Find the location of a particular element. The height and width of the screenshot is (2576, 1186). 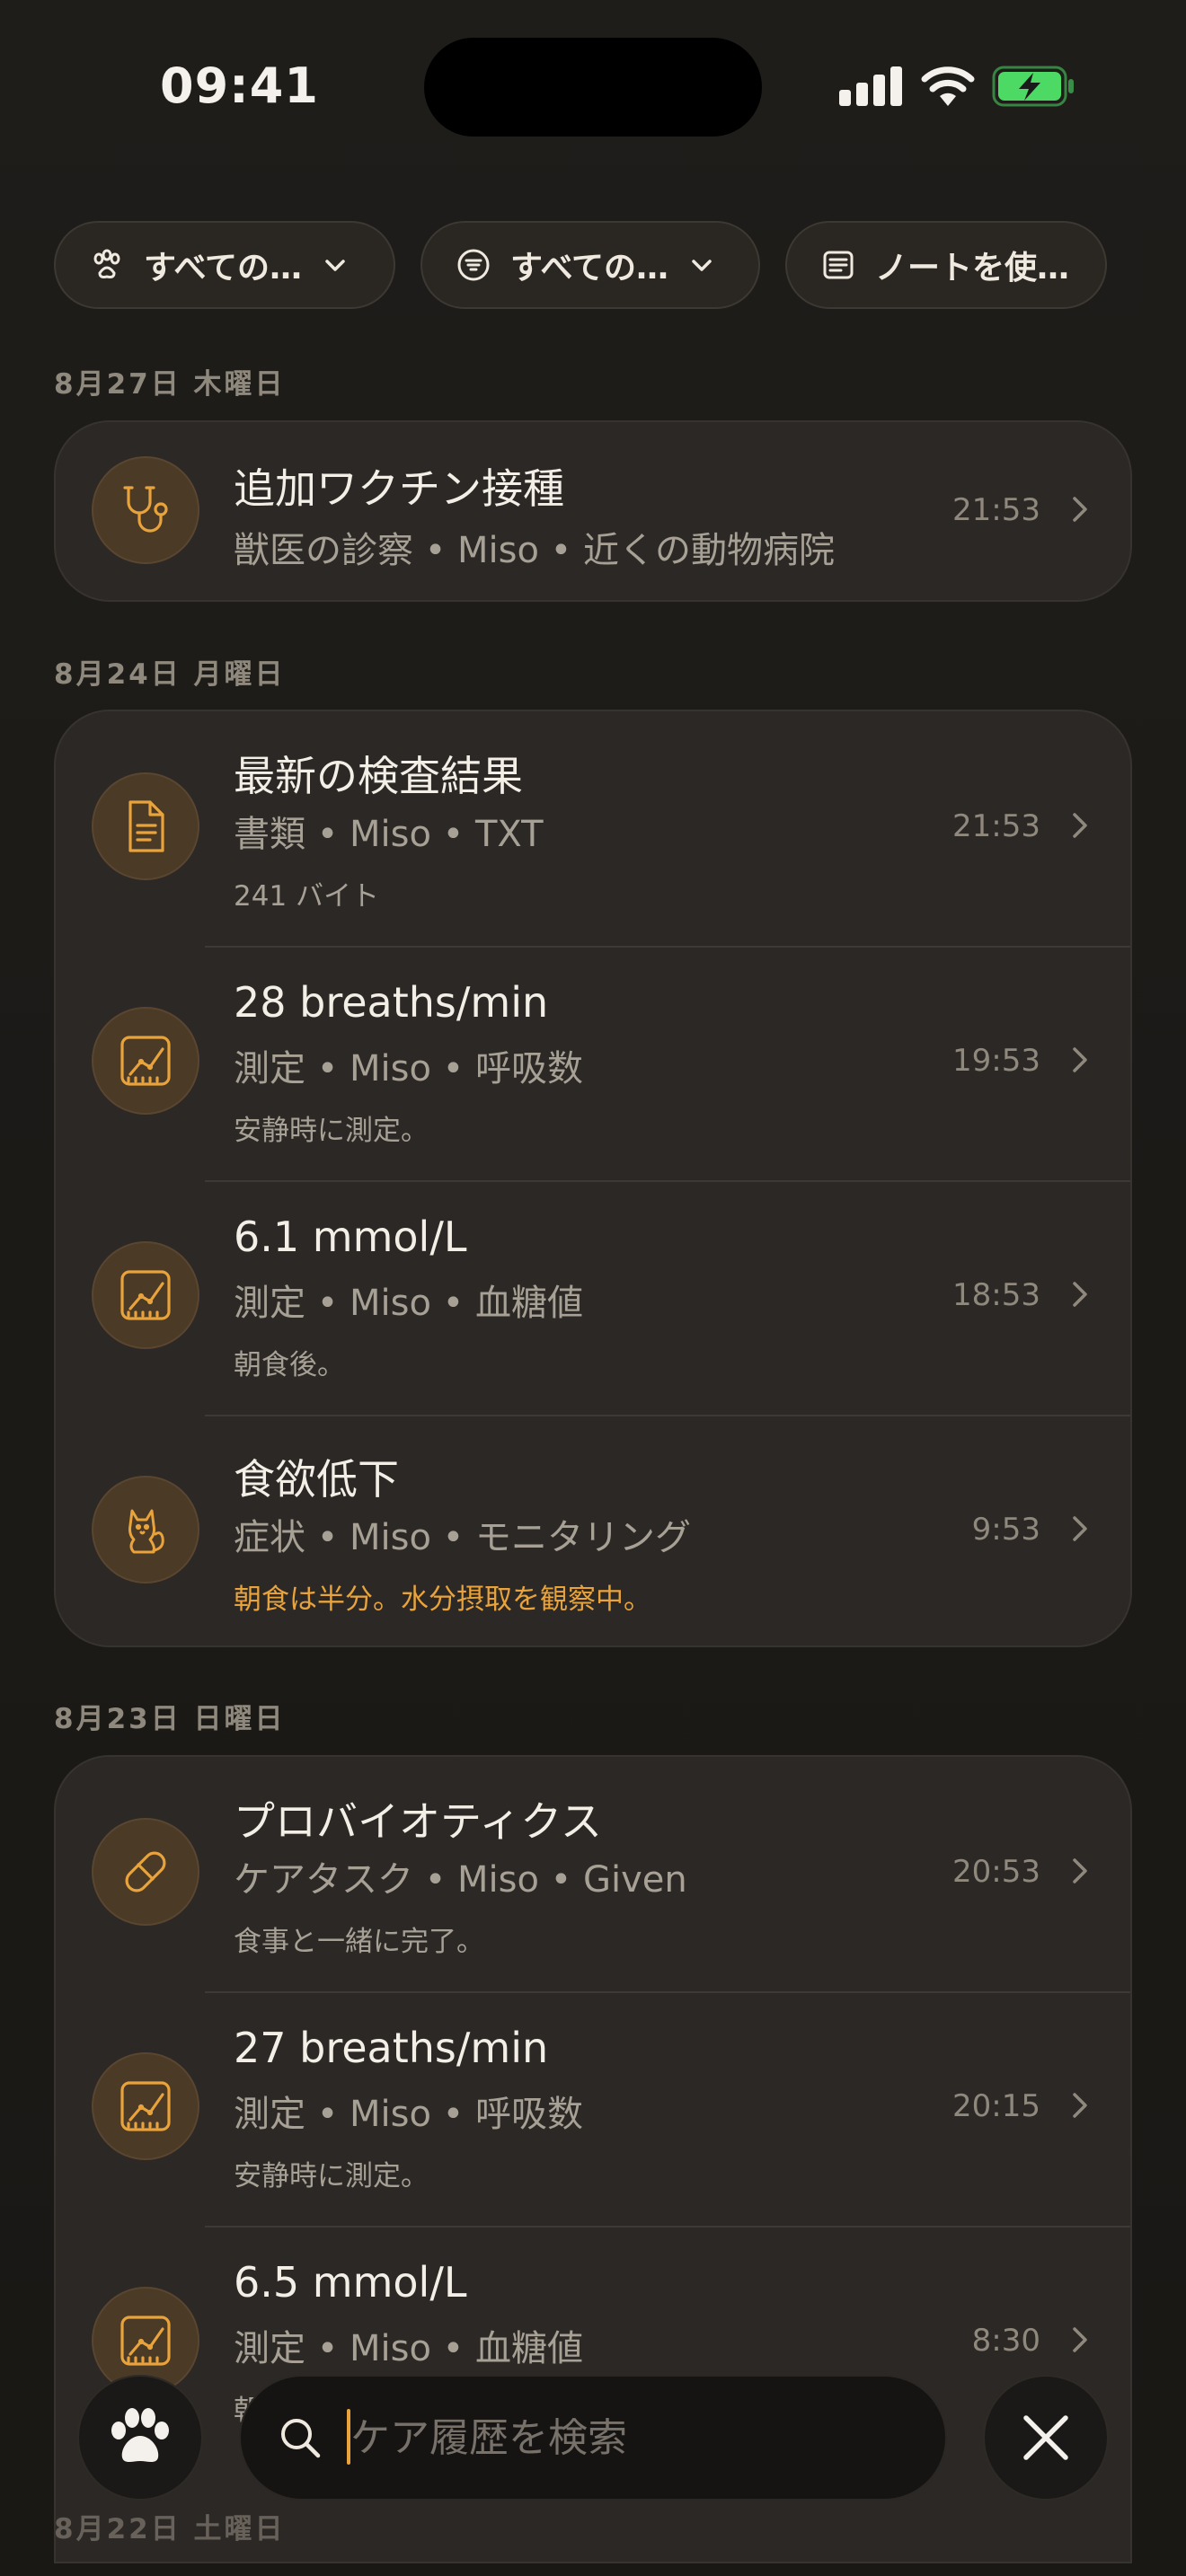

entry-time: 20:53 is located at coordinates (996, 1872).